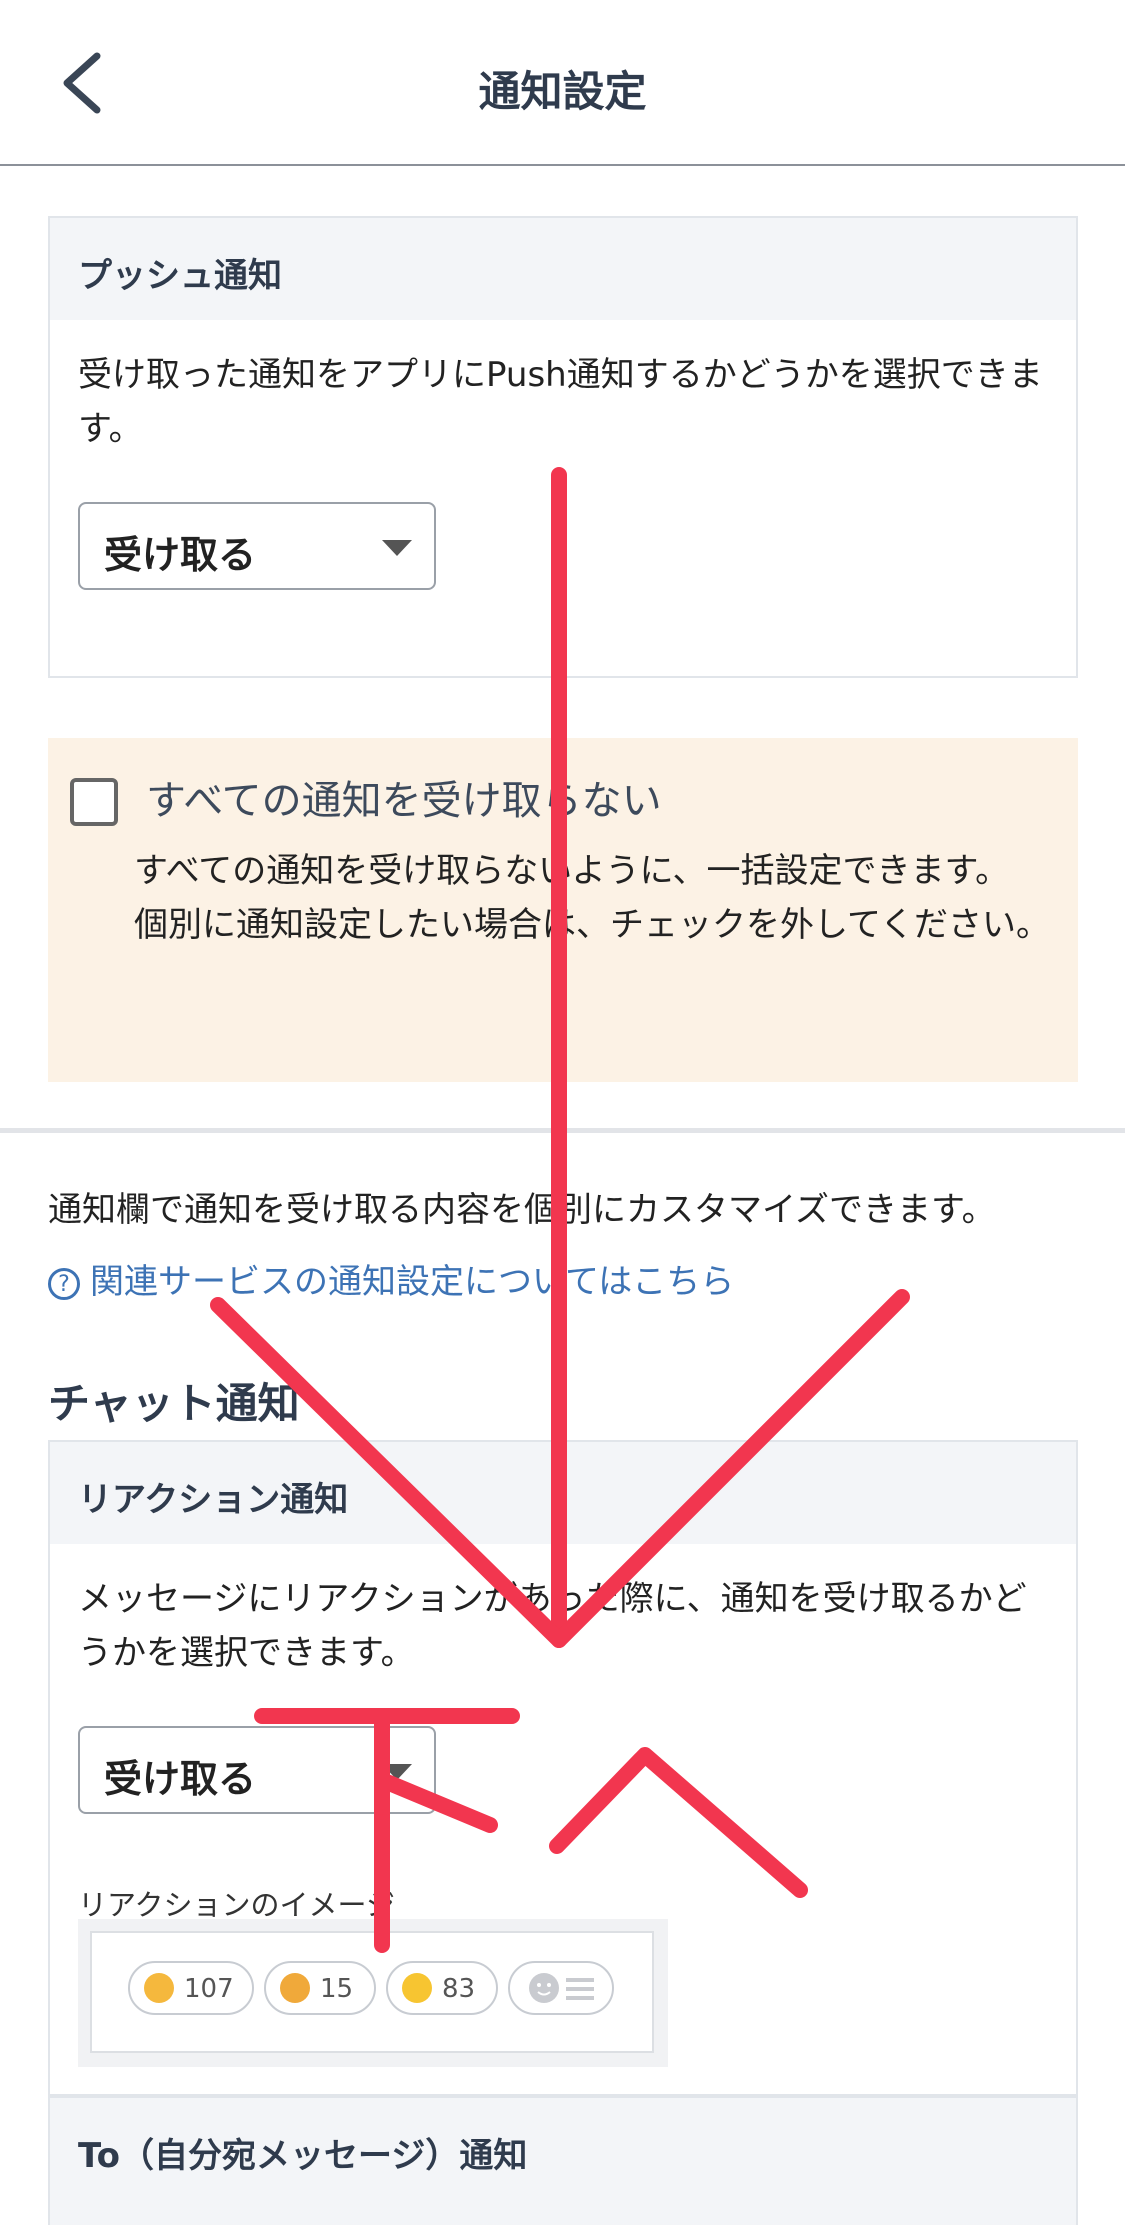 Image resolution: width=1125 pixels, height=2225 pixels. Describe the element at coordinates (180, 1779) in the screenshot. I see `reaction-notification-select-value: 受け取る` at that location.